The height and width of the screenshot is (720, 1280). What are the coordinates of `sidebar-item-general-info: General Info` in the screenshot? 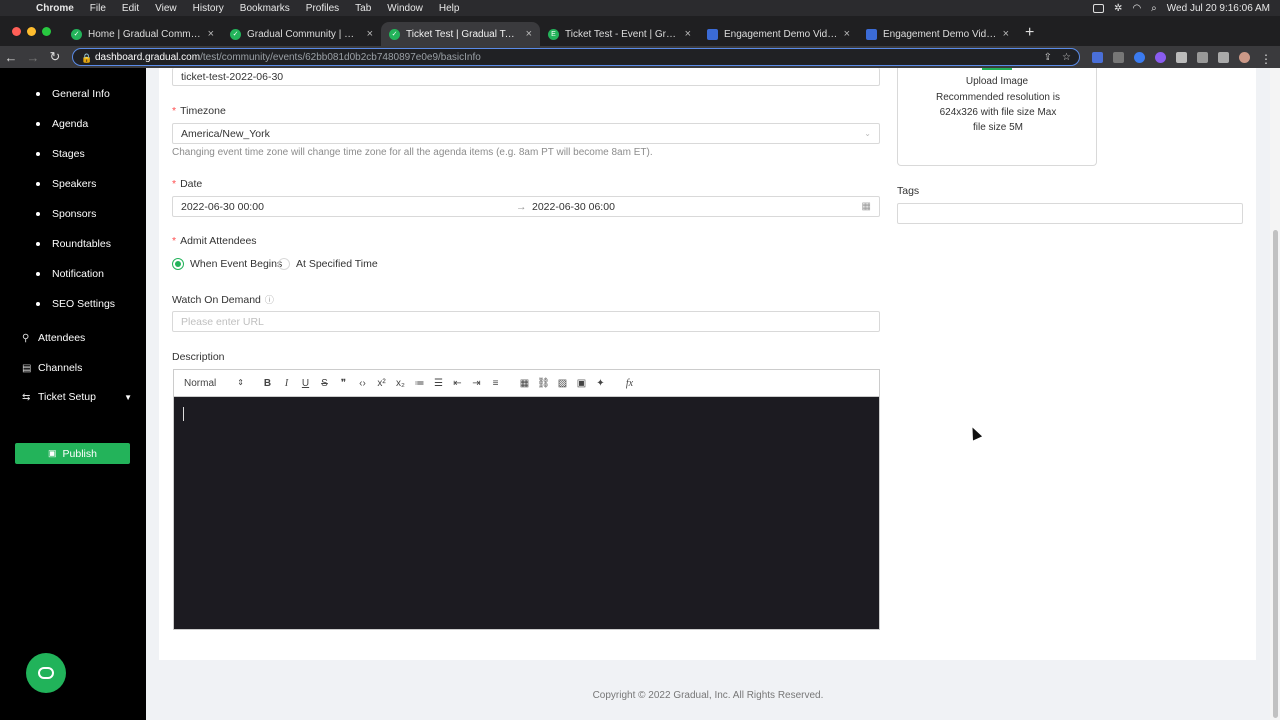 It's located at (73, 94).